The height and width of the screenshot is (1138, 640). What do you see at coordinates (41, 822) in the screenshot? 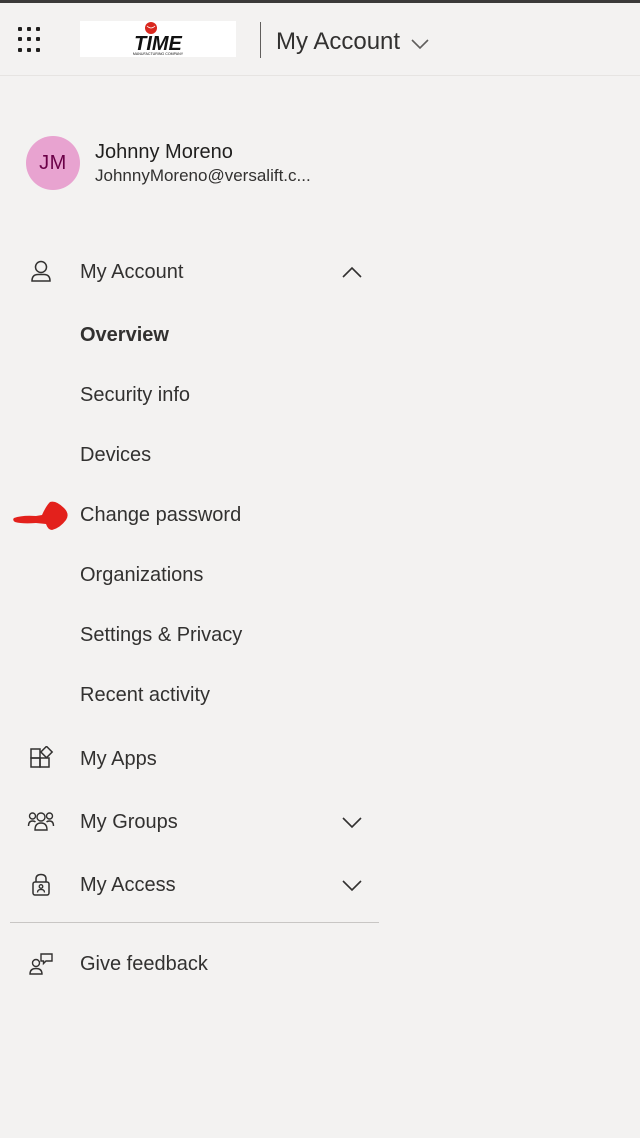
I see `people-icon` at bounding box center [41, 822].